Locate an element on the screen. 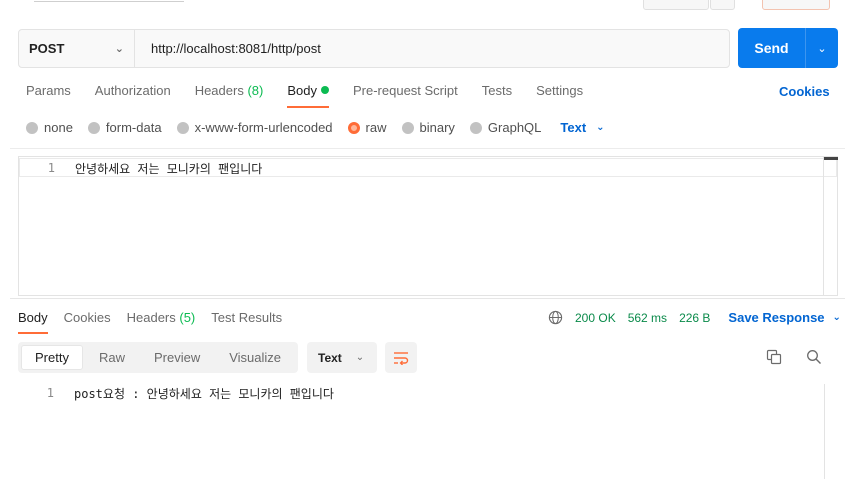 Image resolution: width=855 pixels, height=479 pixels. tab-body: Body is located at coordinates (308, 95).